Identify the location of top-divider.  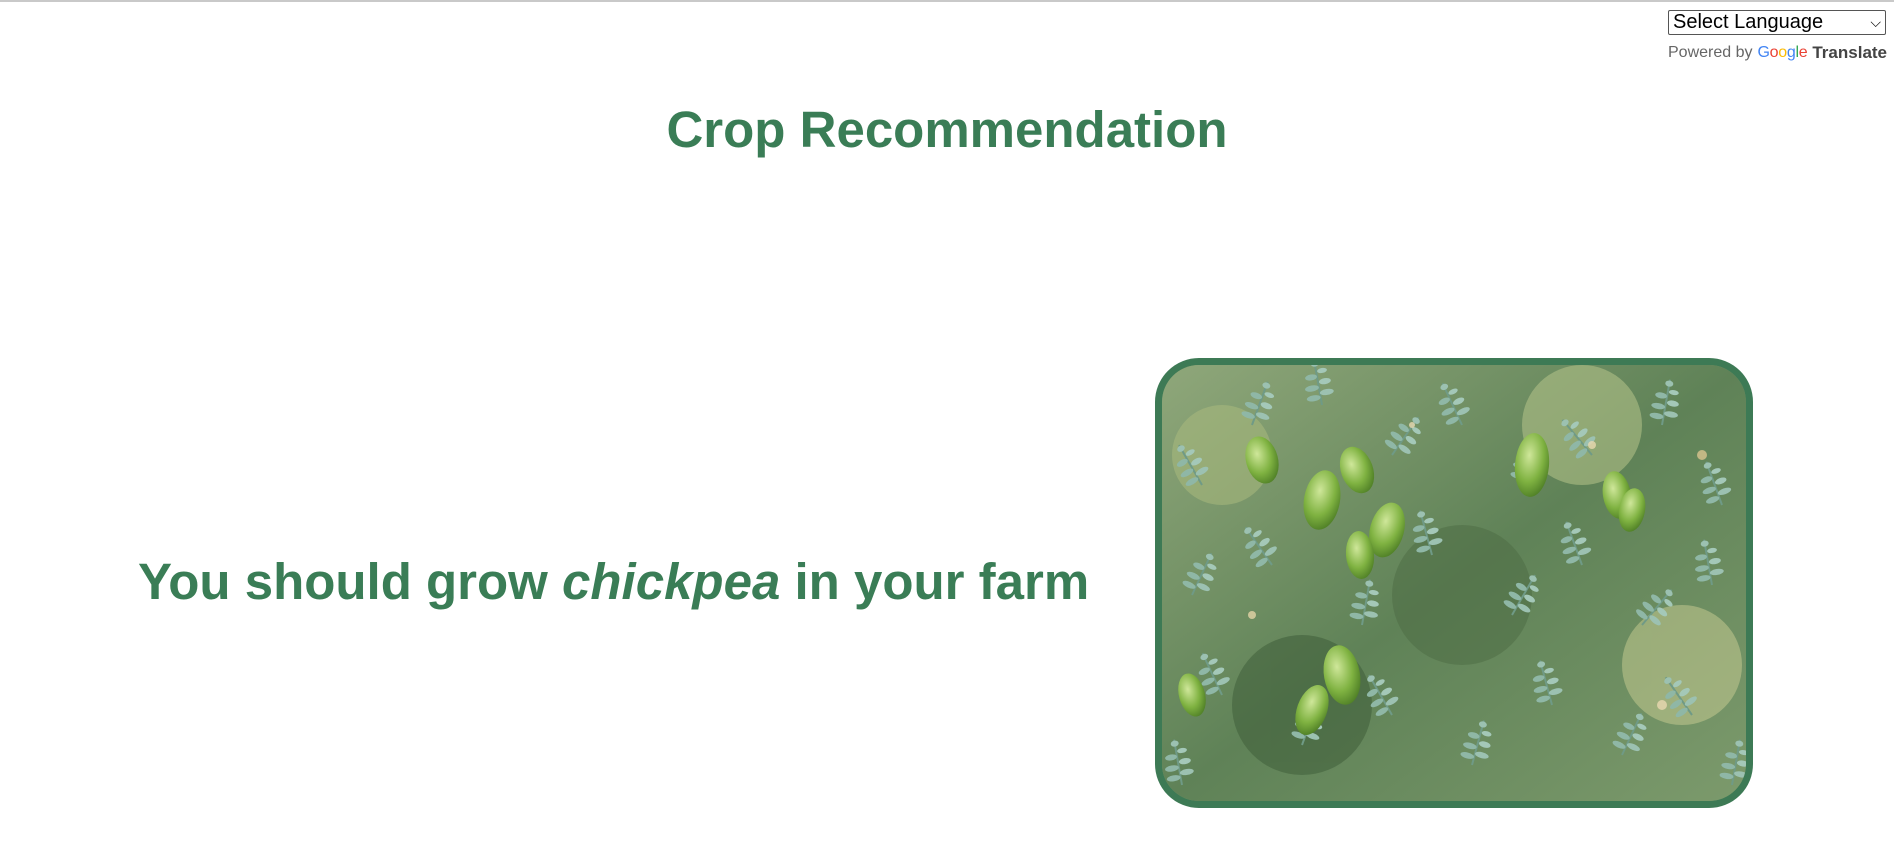
(947, 1).